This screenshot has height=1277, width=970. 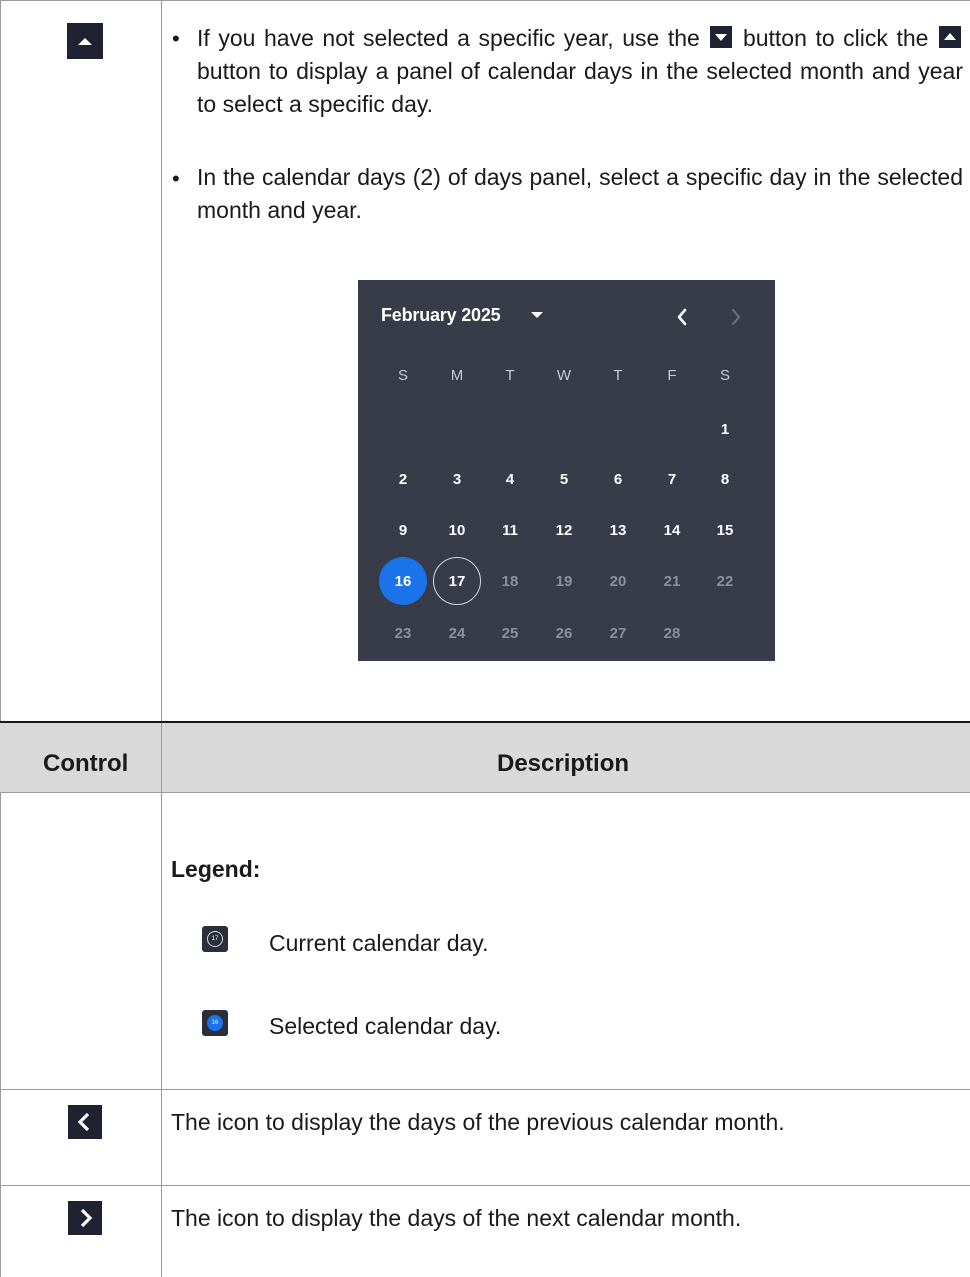 What do you see at coordinates (457, 479) in the screenshot?
I see `calendar-day-cell: 3` at bounding box center [457, 479].